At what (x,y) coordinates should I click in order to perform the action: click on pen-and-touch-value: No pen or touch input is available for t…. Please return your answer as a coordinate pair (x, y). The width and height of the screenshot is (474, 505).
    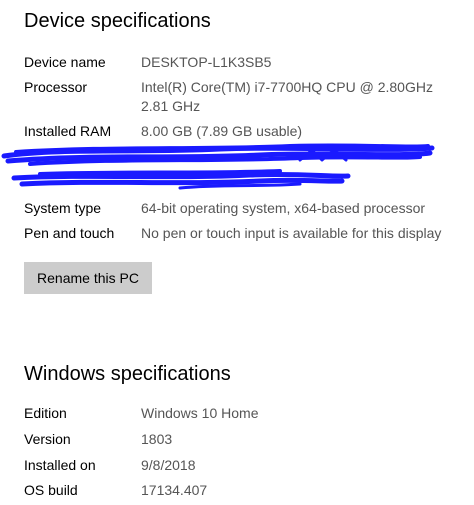
    Looking at the image, I should click on (291, 233).